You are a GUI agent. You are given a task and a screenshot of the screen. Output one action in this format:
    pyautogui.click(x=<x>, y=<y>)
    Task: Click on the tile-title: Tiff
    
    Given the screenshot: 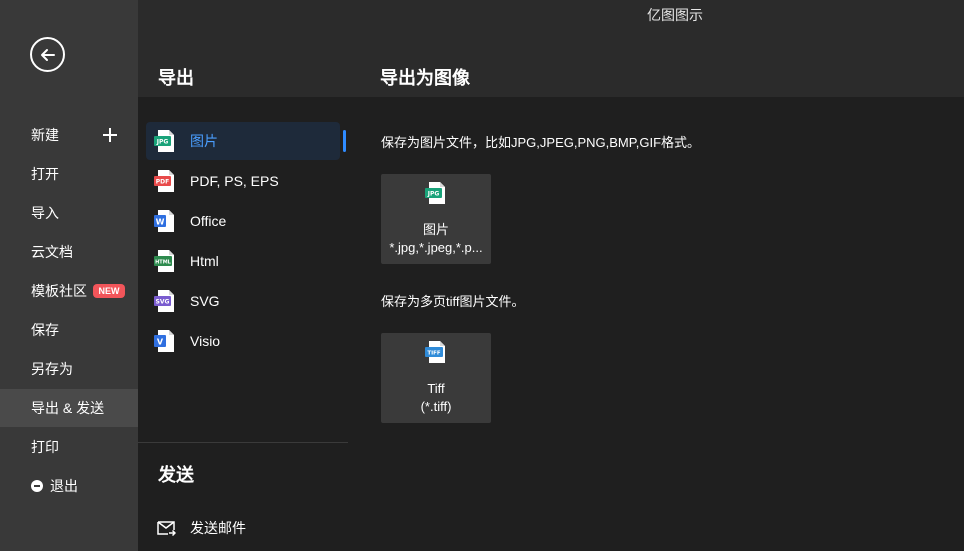 What is the action you would take?
    pyautogui.click(x=436, y=388)
    